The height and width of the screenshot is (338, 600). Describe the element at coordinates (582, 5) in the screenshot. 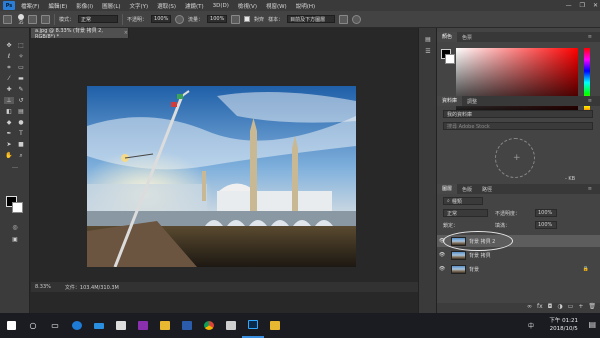

I see `maximize-button: ❐` at that location.